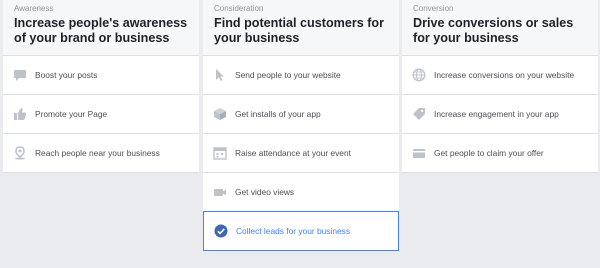  Describe the element at coordinates (301, 192) in the screenshot. I see `objective-video-views: Get video views` at that location.